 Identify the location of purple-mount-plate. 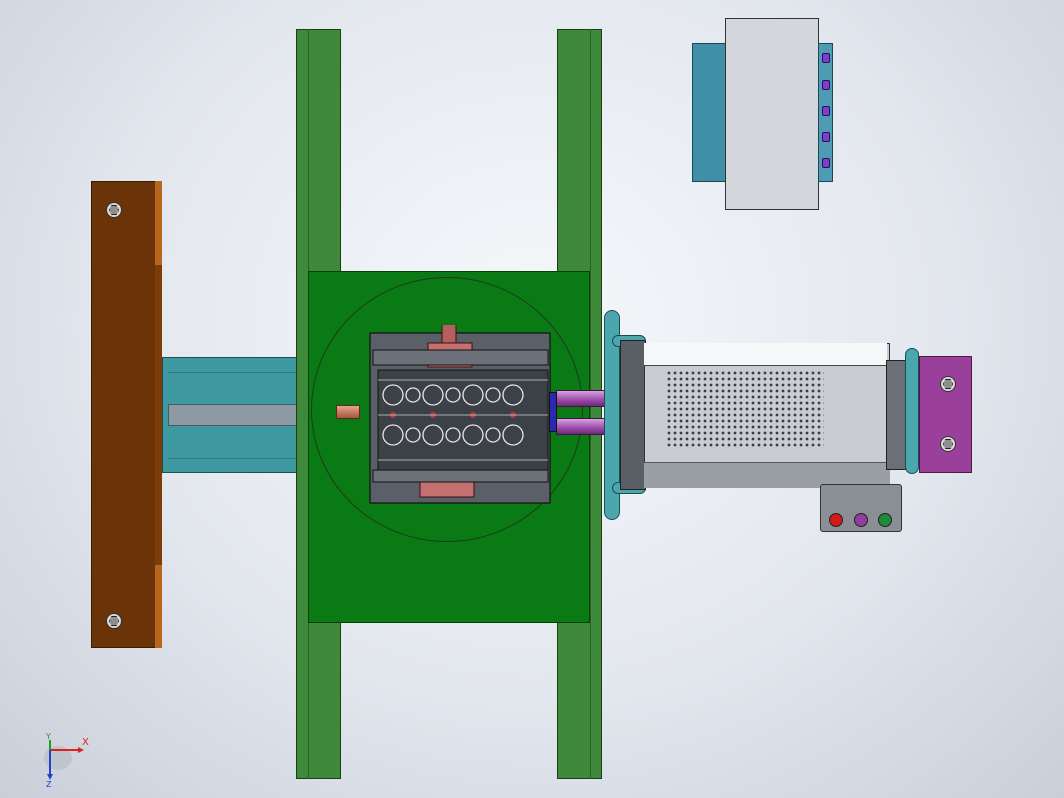
(945, 414).